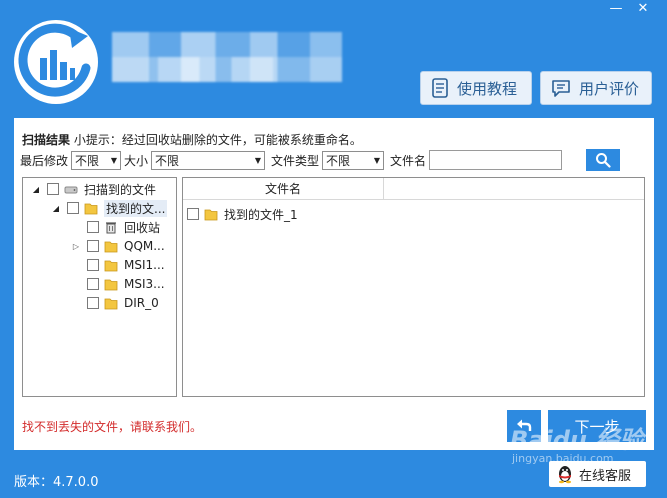 The height and width of the screenshot is (498, 667). What do you see at coordinates (46, 140) in the screenshot?
I see `scan-result-label: 扫描结果` at bounding box center [46, 140].